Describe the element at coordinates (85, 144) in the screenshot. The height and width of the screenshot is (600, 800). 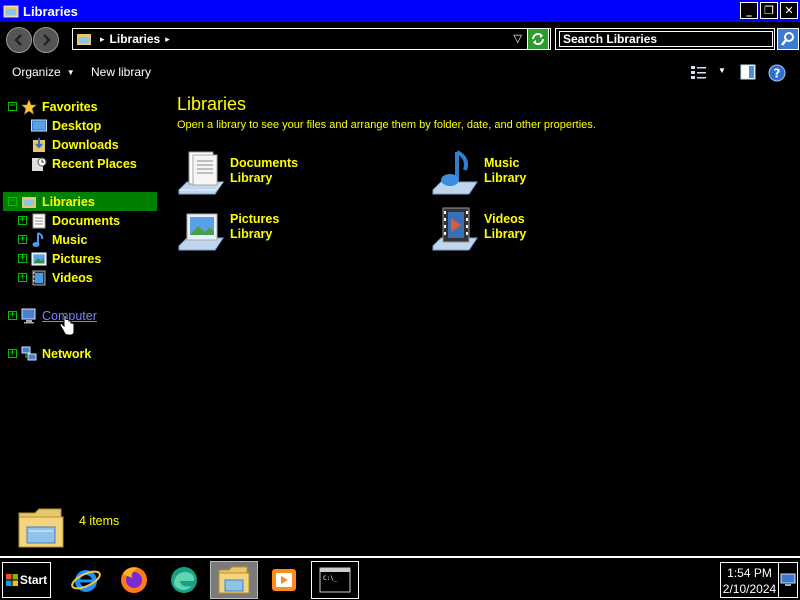
I see `nav-downloads-label: Downloads` at that location.